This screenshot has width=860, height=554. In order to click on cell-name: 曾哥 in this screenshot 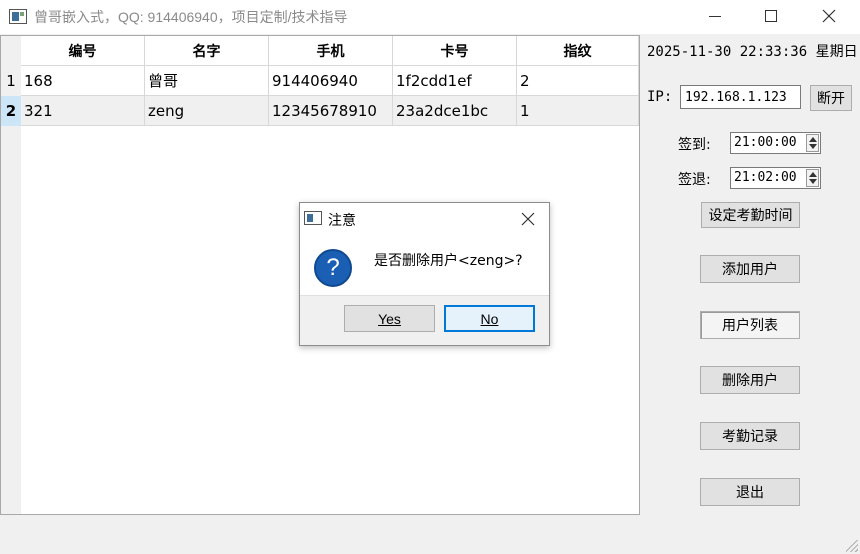, I will do `click(207, 81)`.